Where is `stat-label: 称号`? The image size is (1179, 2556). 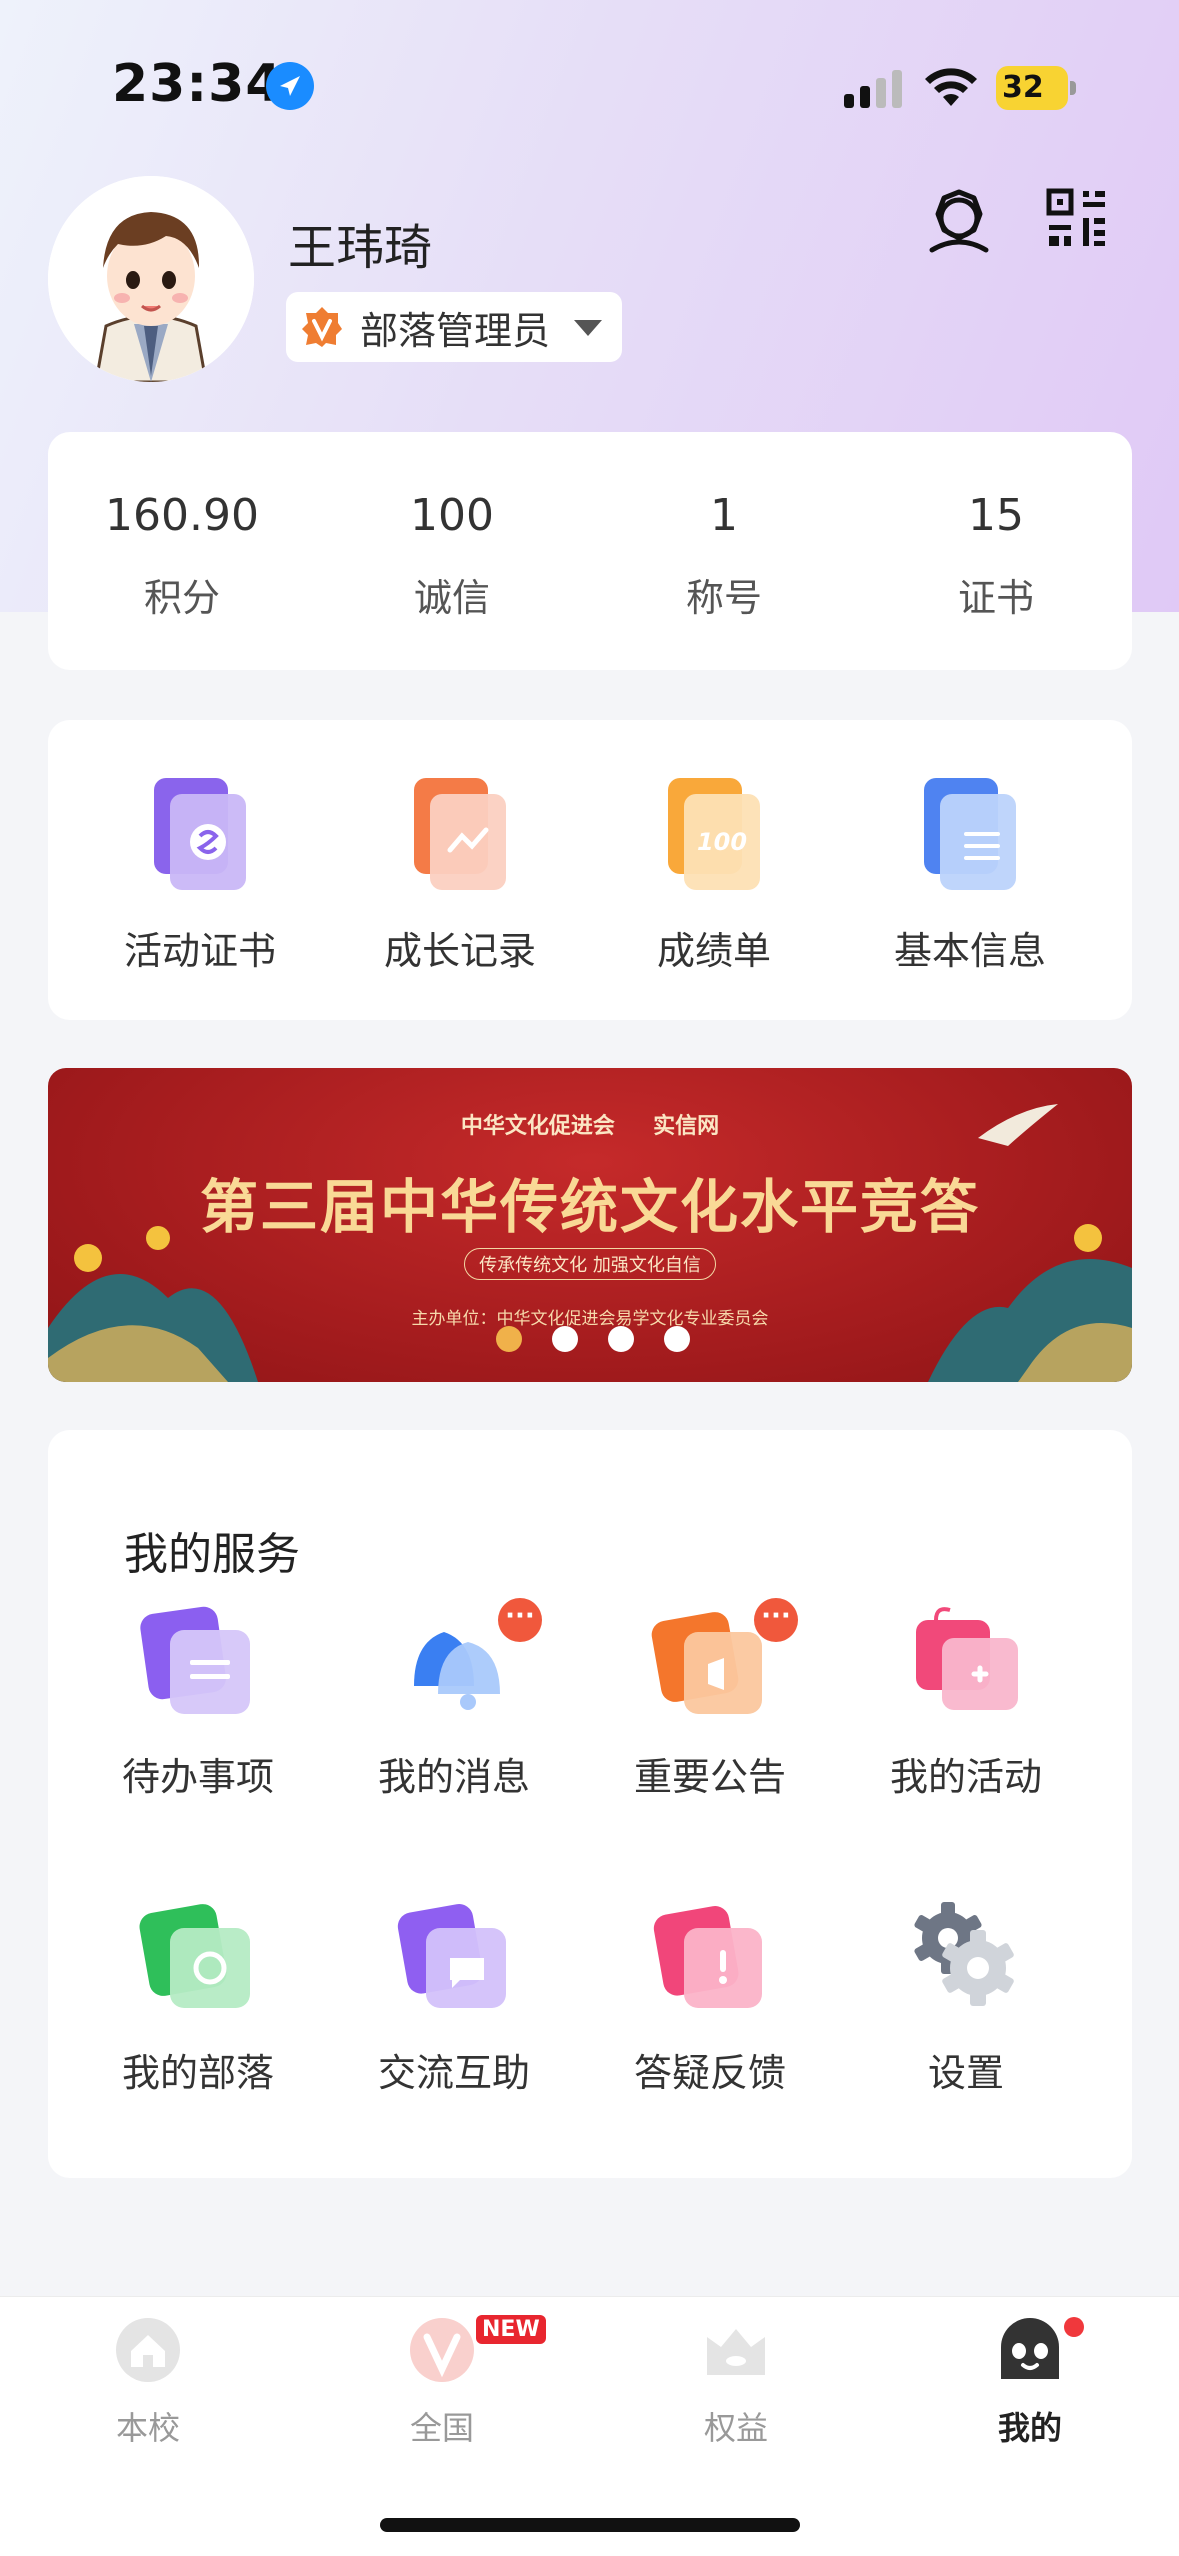 stat-label: 称号 is located at coordinates (723, 598).